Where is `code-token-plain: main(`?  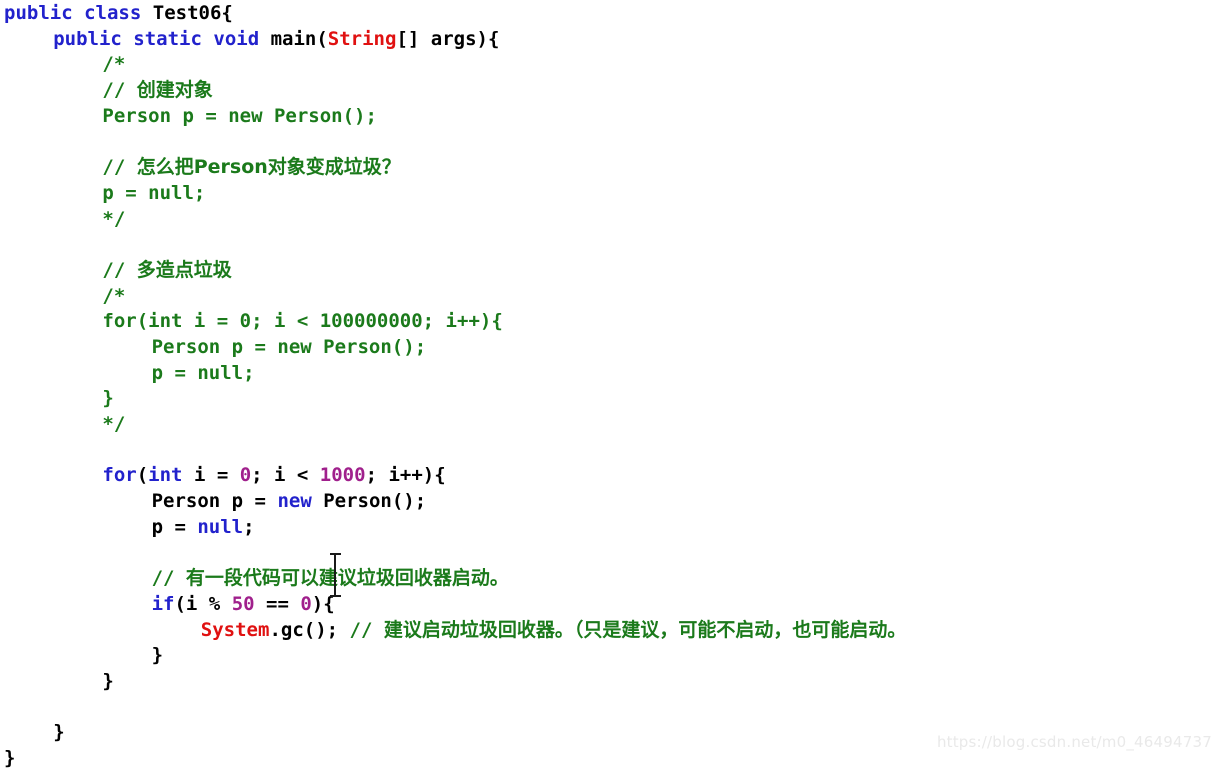 code-token-plain: main( is located at coordinates (299, 38).